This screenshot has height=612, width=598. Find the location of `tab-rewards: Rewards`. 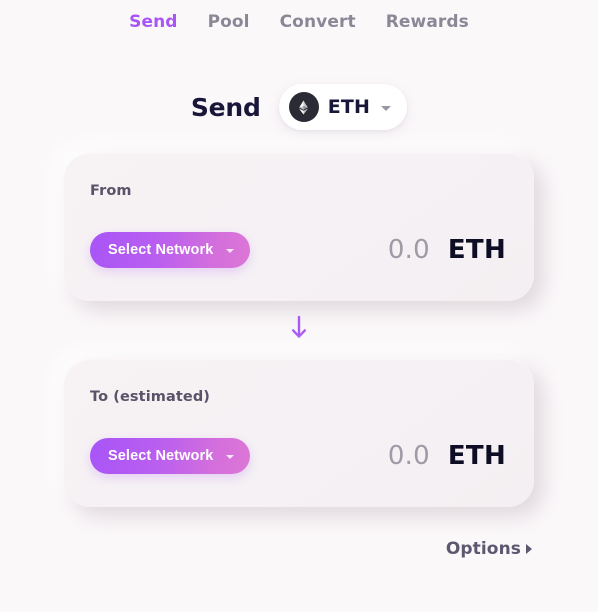

tab-rewards: Rewards is located at coordinates (427, 22).